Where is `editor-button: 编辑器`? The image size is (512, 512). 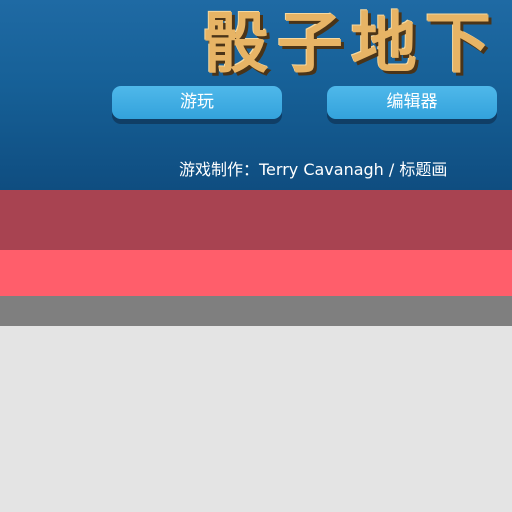 editor-button: 编辑器 is located at coordinates (412, 102).